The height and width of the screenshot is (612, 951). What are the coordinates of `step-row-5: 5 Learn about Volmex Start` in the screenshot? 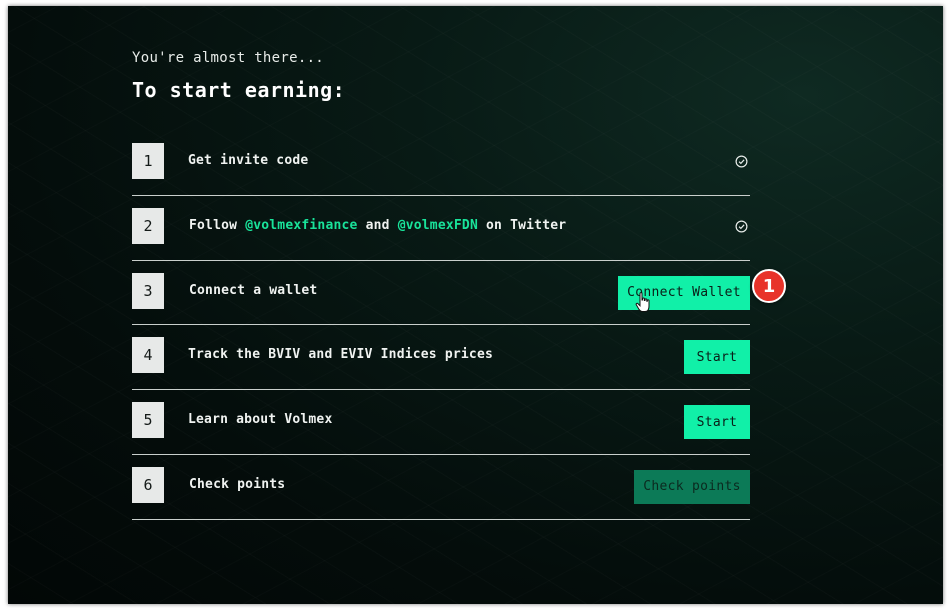 It's located at (441, 422).